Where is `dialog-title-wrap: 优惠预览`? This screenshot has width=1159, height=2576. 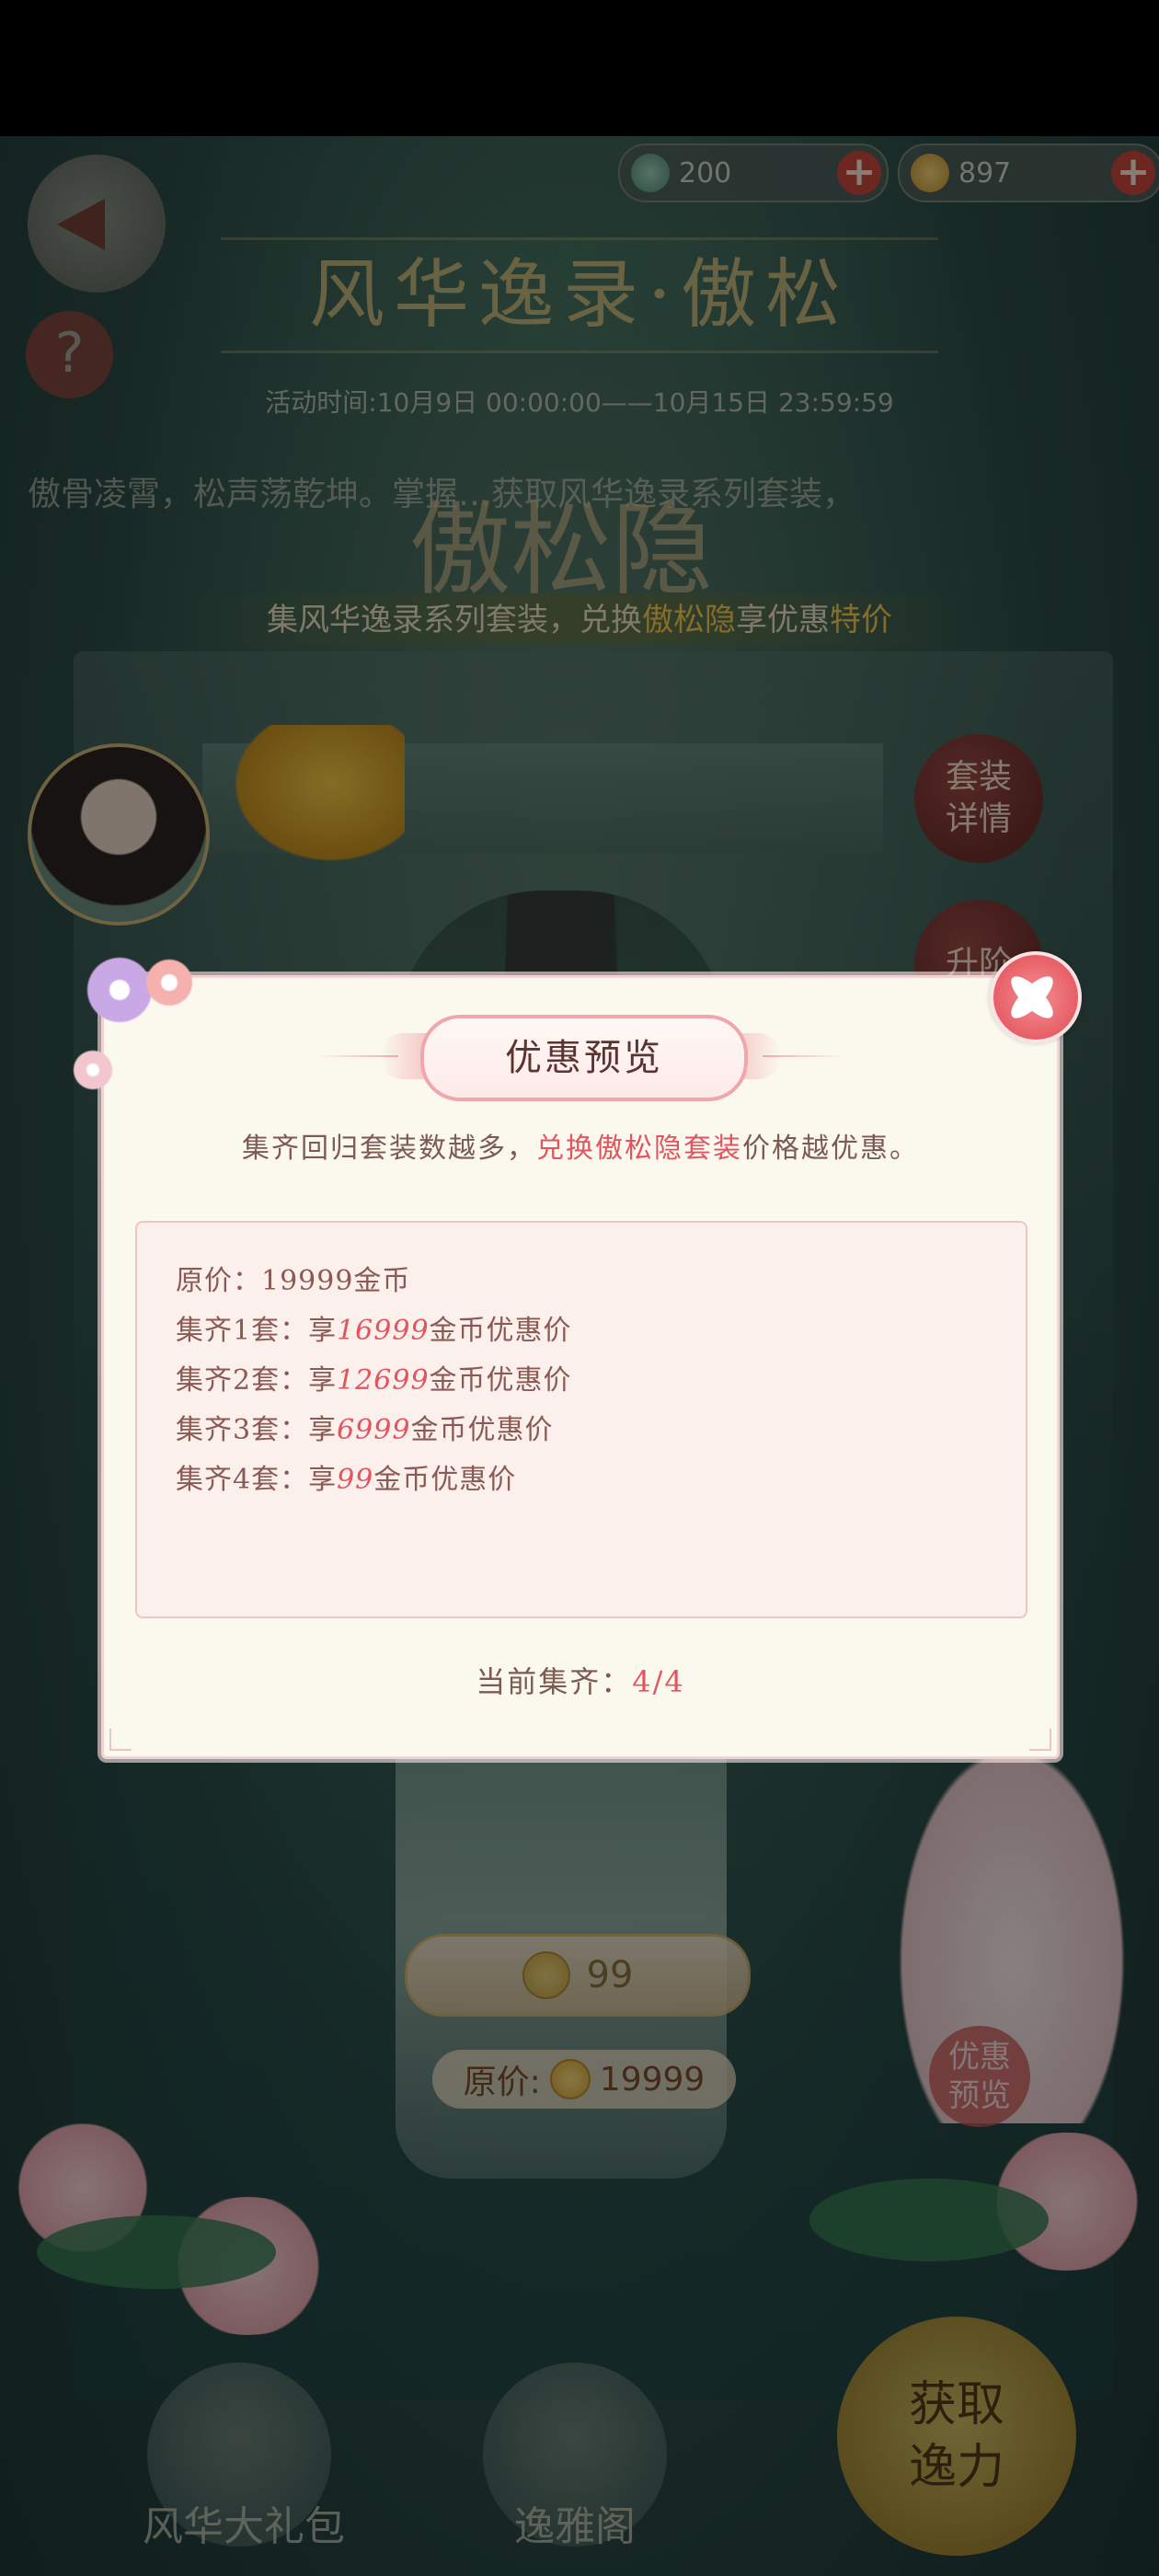 dialog-title-wrap: 优惠预览 is located at coordinates (580, 1058).